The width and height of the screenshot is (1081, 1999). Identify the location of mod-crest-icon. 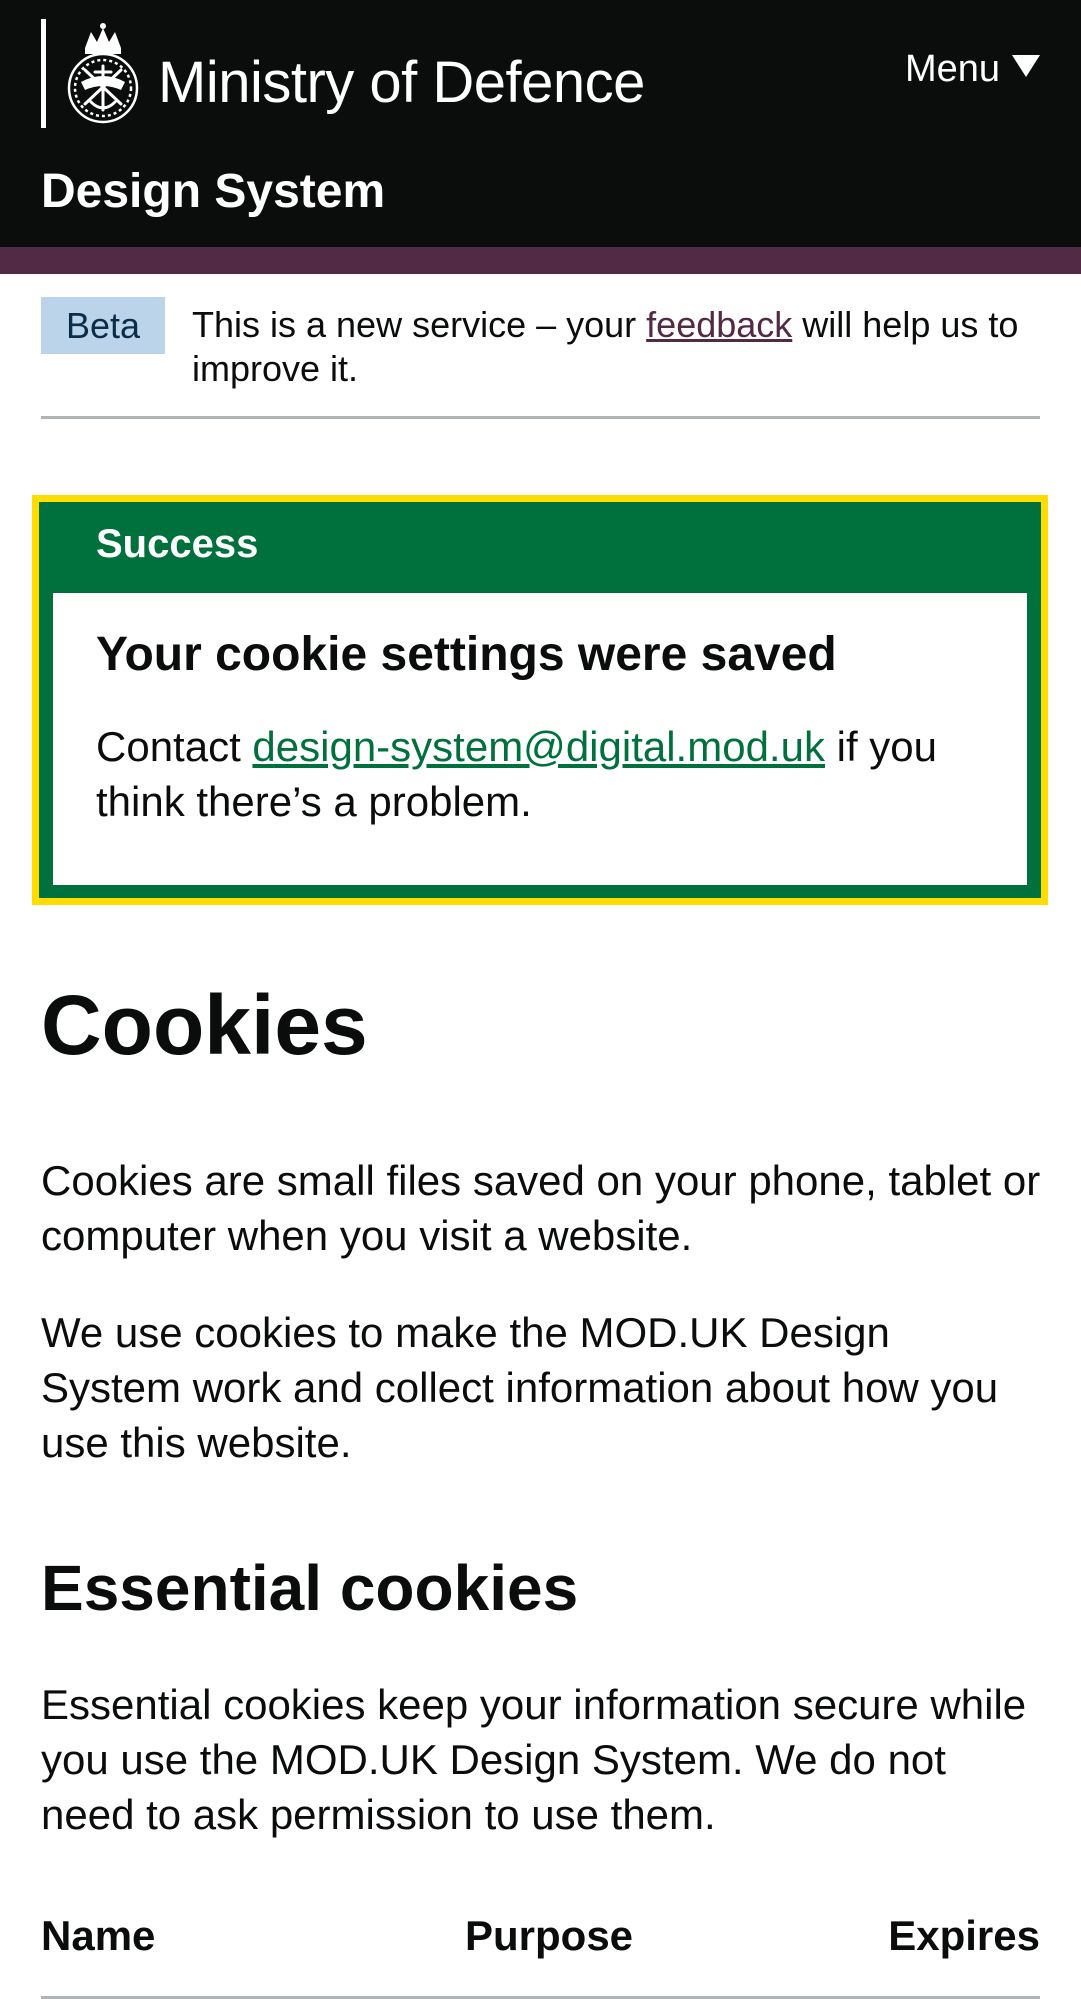
(103, 74).